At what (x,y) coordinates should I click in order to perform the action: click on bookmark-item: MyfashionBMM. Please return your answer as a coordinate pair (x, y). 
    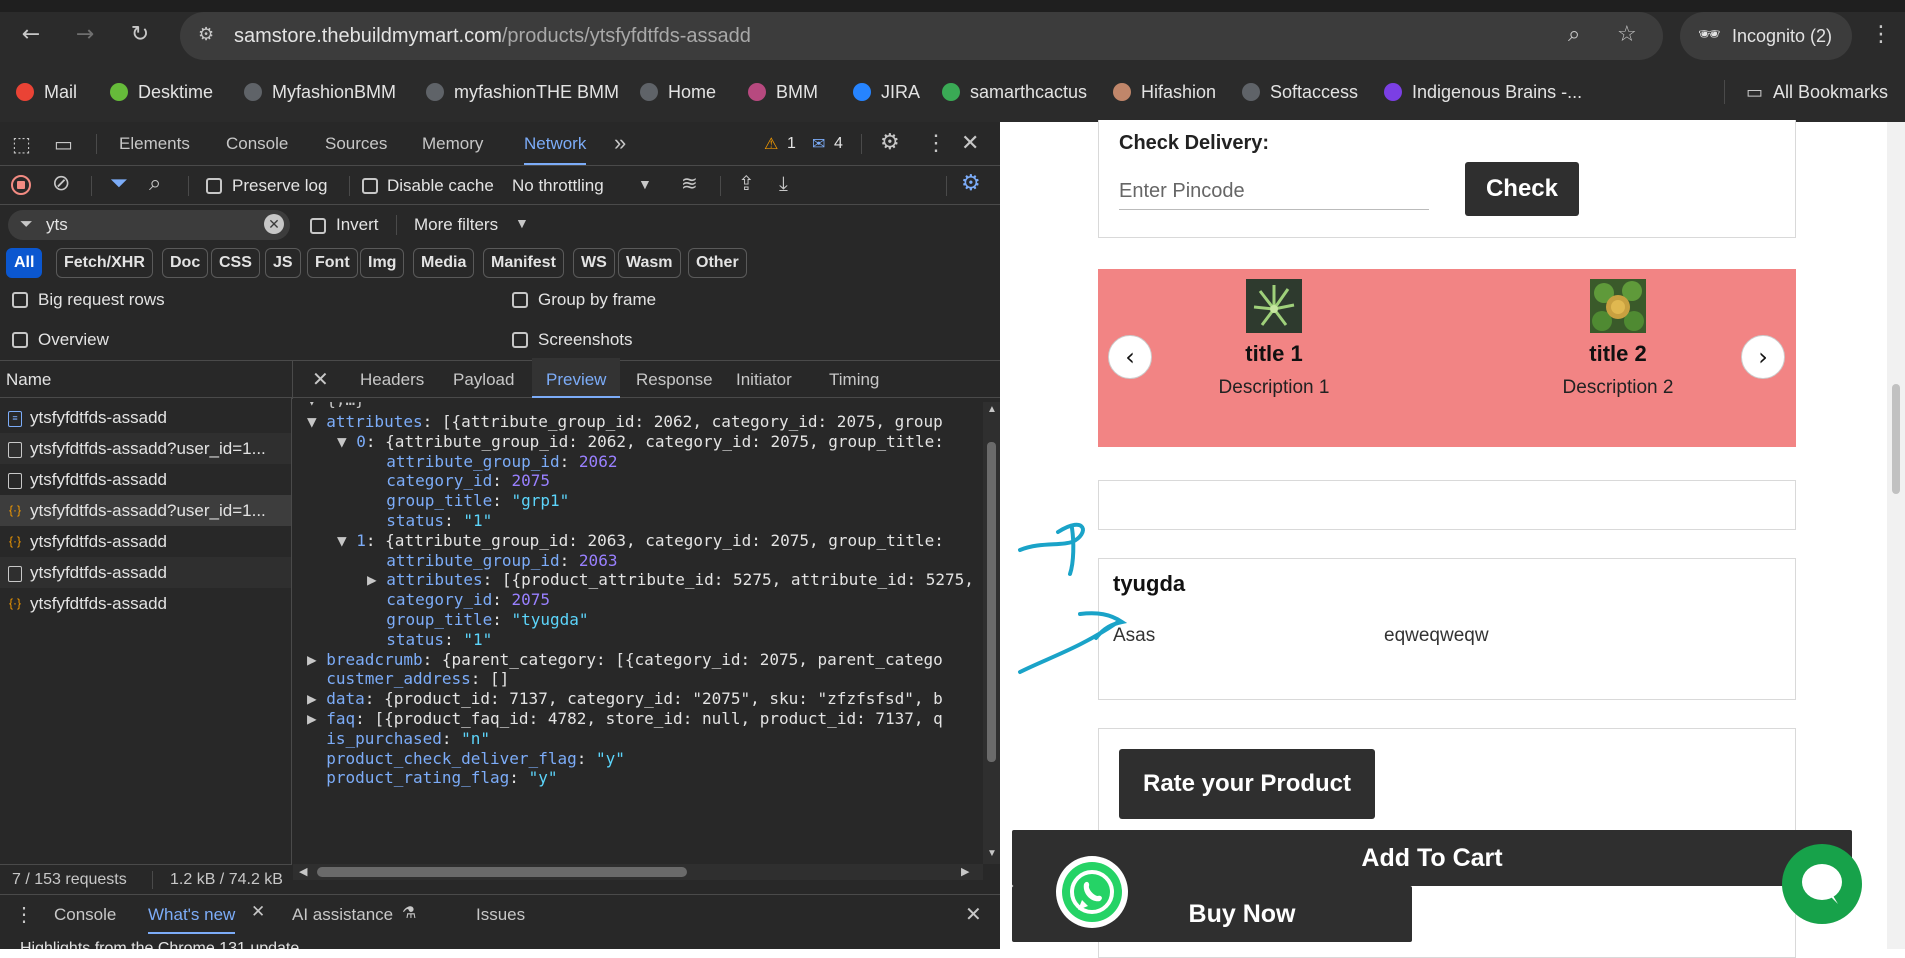
    Looking at the image, I should click on (320, 92).